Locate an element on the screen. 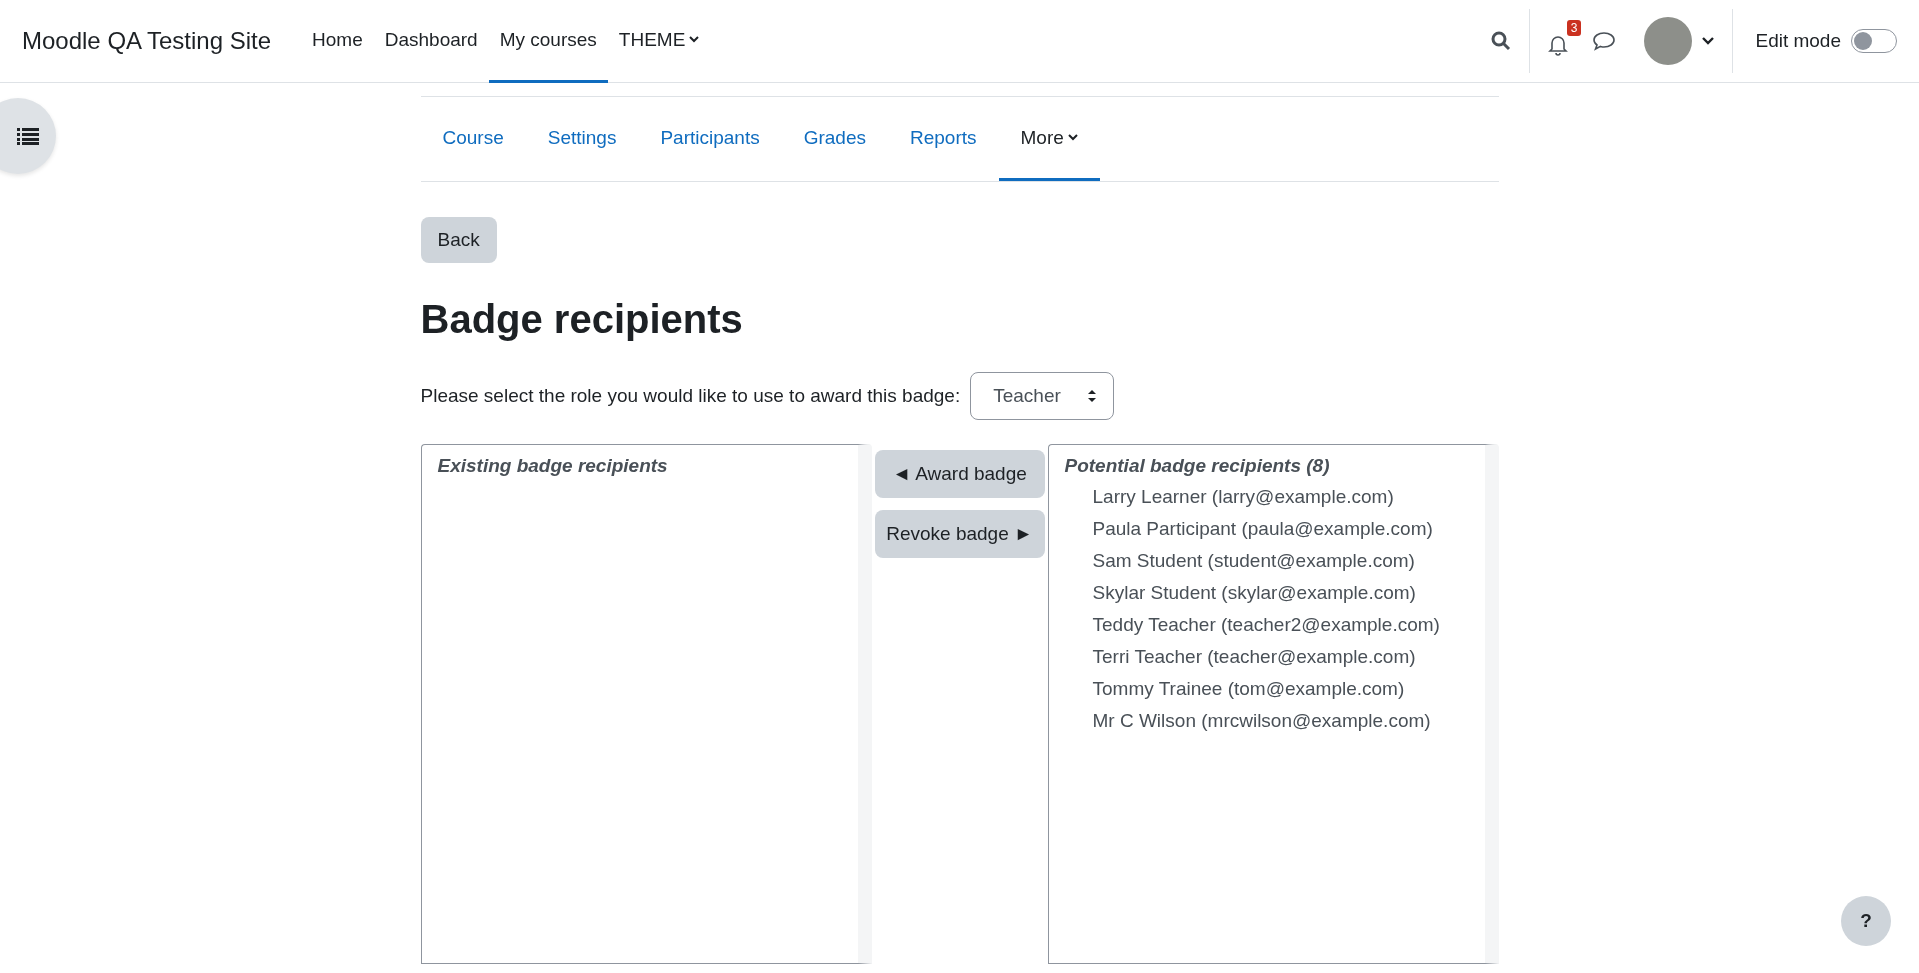  secondary-nav-tab: More is located at coordinates (1049, 139).